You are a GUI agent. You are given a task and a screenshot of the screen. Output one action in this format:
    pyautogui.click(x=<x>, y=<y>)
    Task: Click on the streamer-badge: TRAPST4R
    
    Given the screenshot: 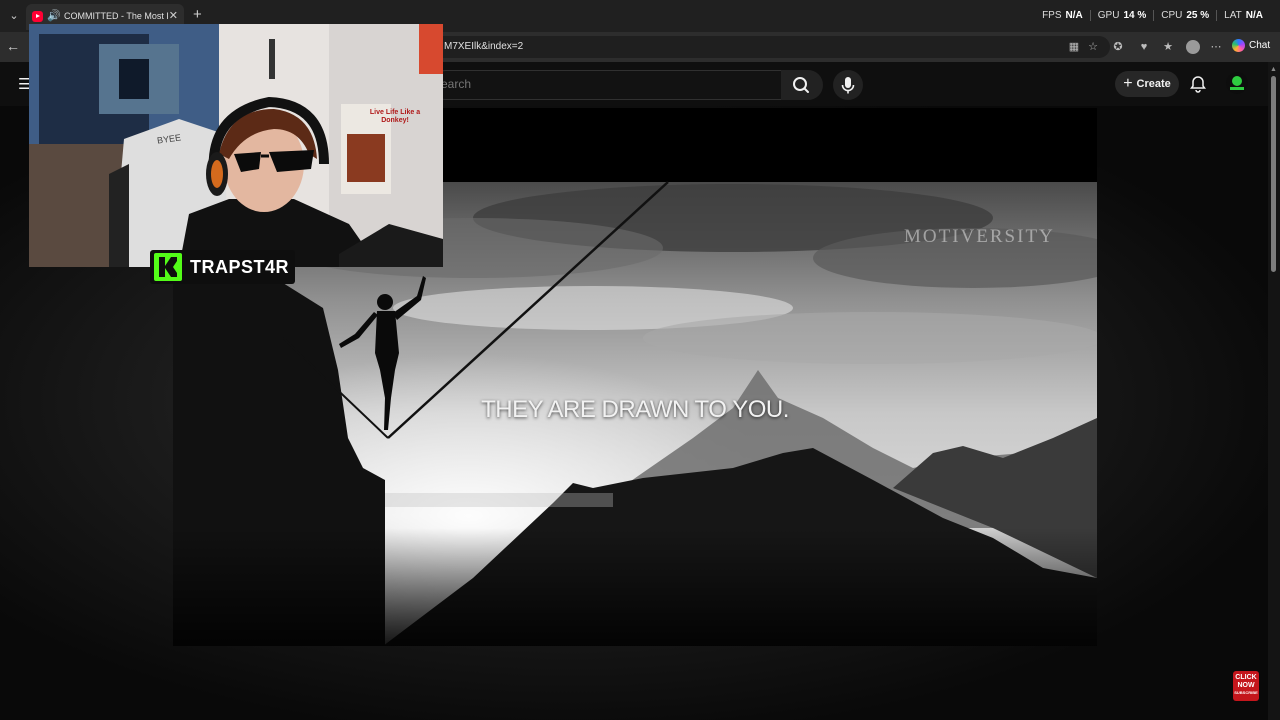 What is the action you would take?
    pyautogui.click(x=223, y=267)
    